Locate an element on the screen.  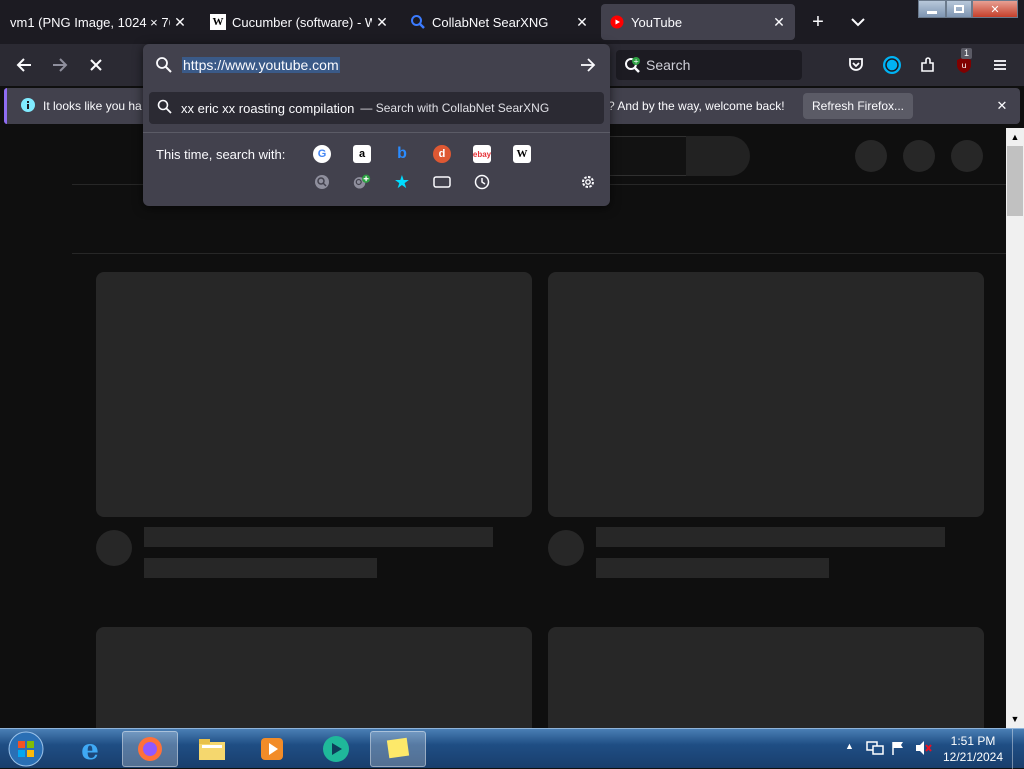
scrollbar-thumb is located at coordinates (1015, 181).